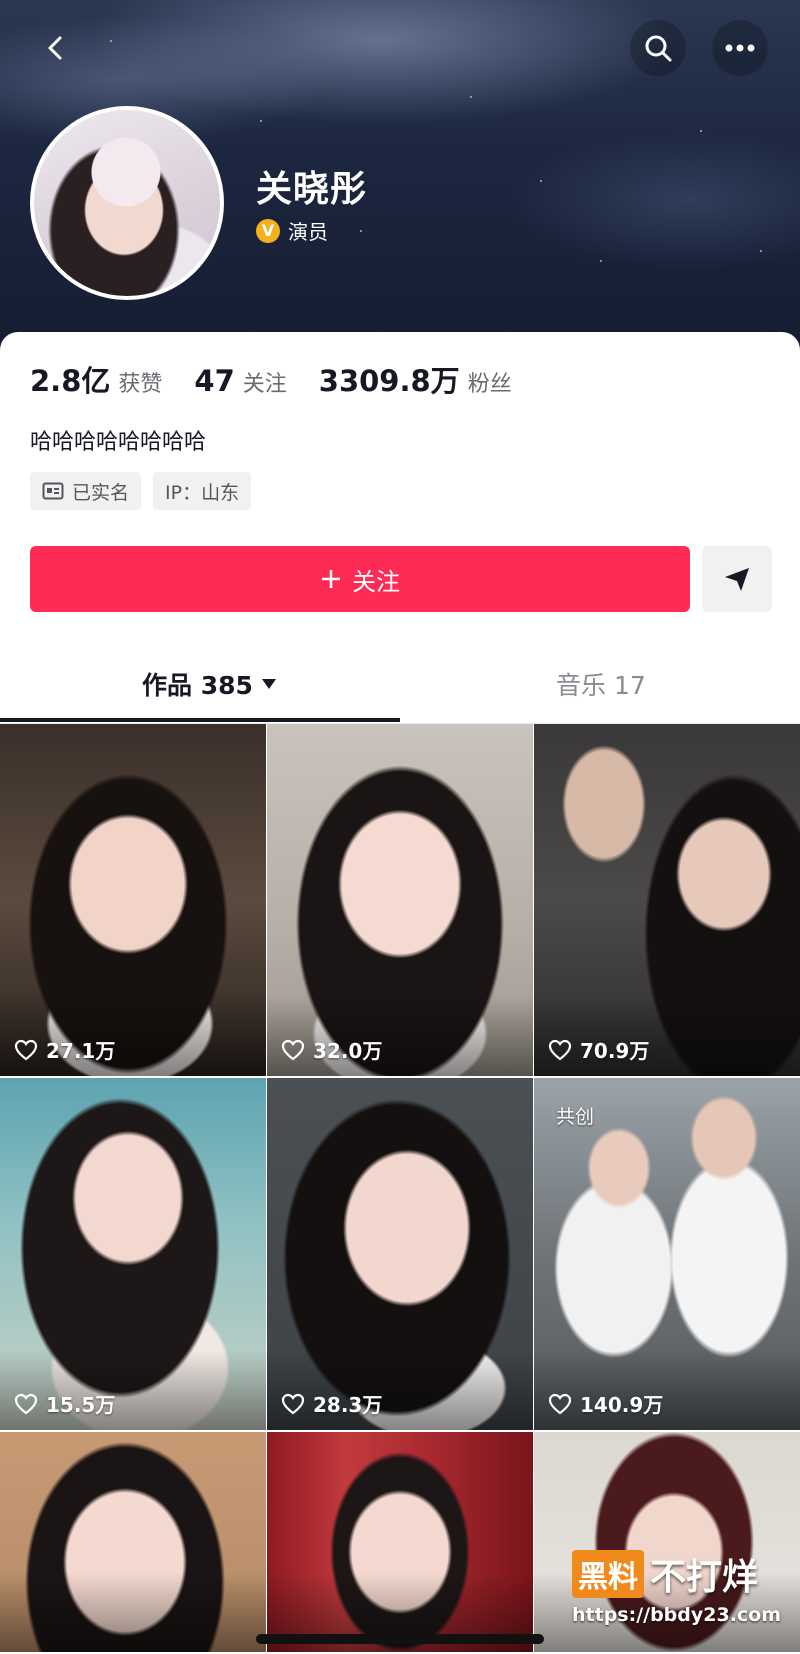 This screenshot has height=1654, width=800. I want to click on more-icon, so click(740, 48).